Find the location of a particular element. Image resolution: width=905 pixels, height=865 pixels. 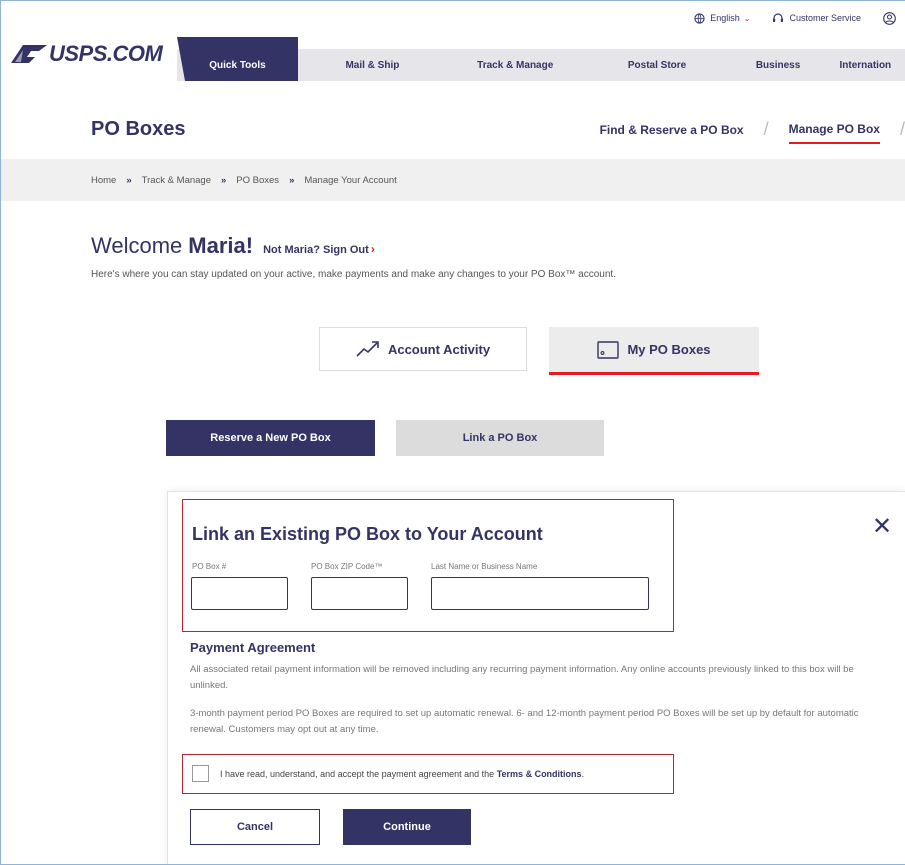

nav-international: Internation is located at coordinates (865, 65).